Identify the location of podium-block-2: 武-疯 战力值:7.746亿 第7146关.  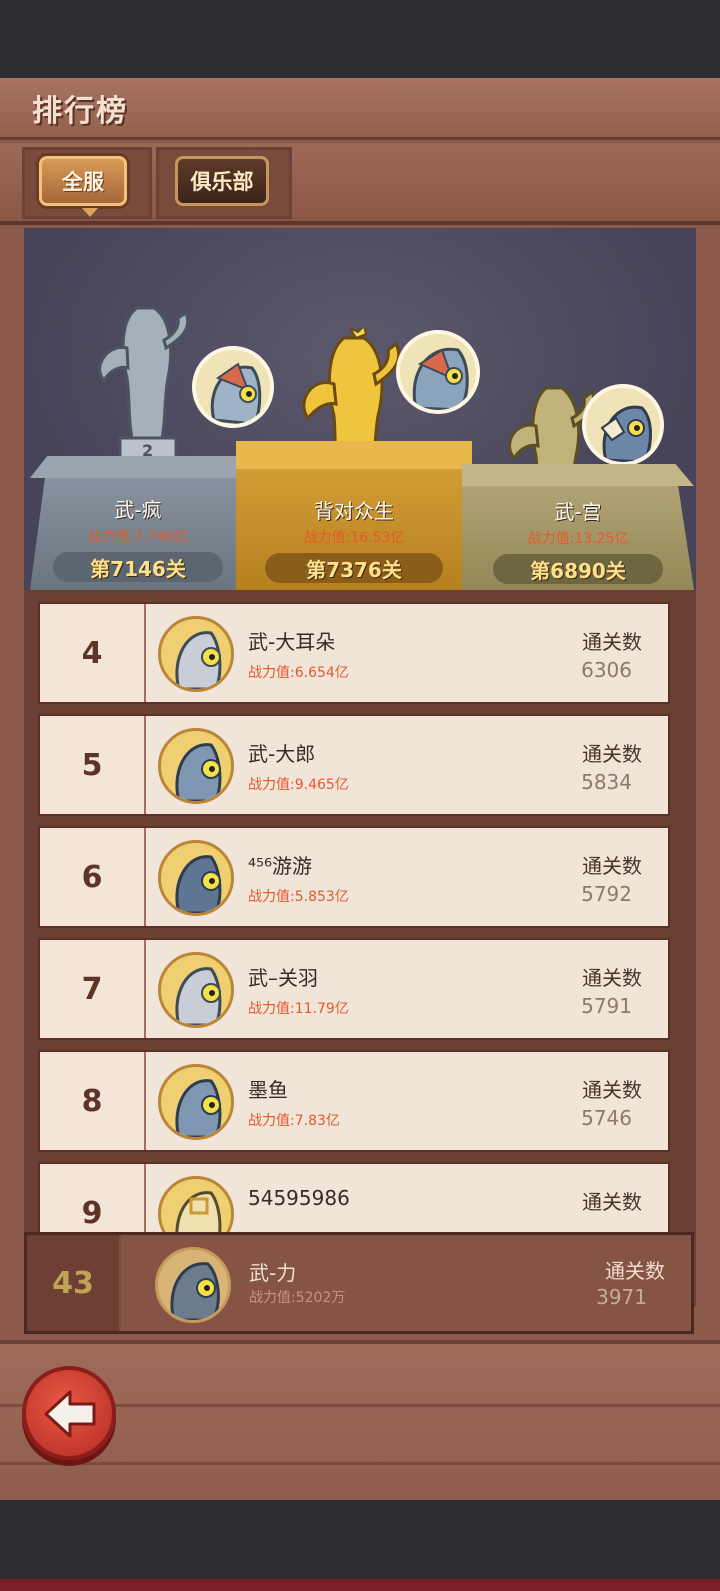
(138, 523).